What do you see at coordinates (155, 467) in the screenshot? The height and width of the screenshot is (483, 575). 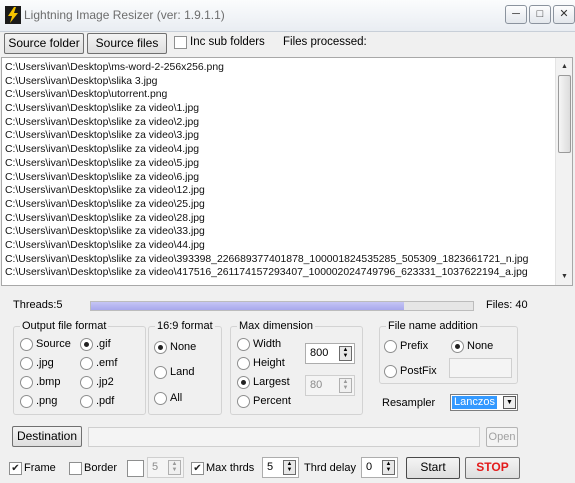 I see `border-width-value: 5` at bounding box center [155, 467].